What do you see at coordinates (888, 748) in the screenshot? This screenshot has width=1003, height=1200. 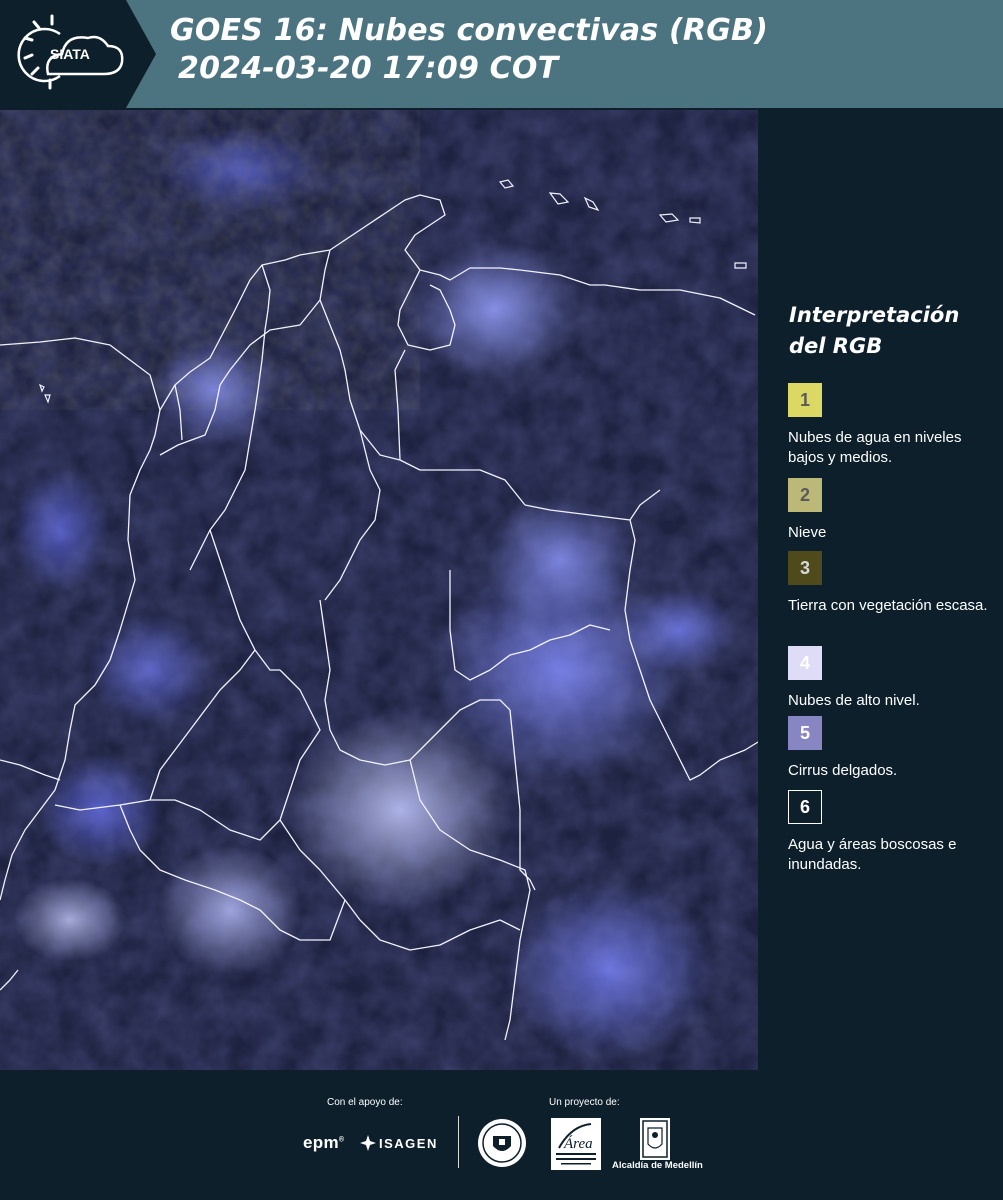 I see `legend-item-5: 5 Cirrus delgados.` at bounding box center [888, 748].